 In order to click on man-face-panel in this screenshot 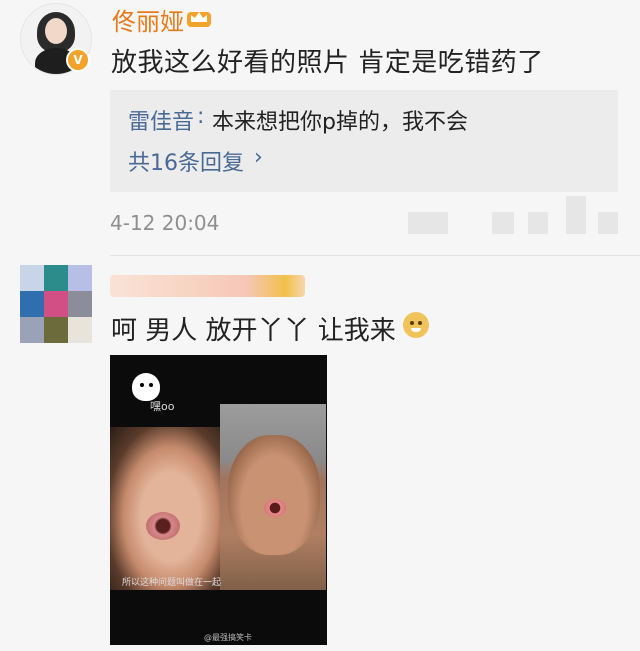, I will do `click(165, 508)`.